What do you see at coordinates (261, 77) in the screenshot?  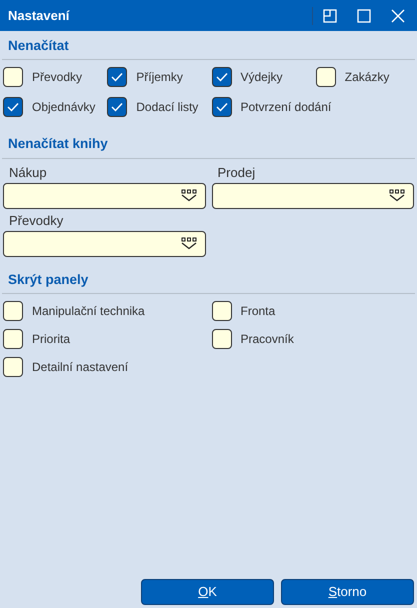 I see `checkbox-label: Výdejky` at bounding box center [261, 77].